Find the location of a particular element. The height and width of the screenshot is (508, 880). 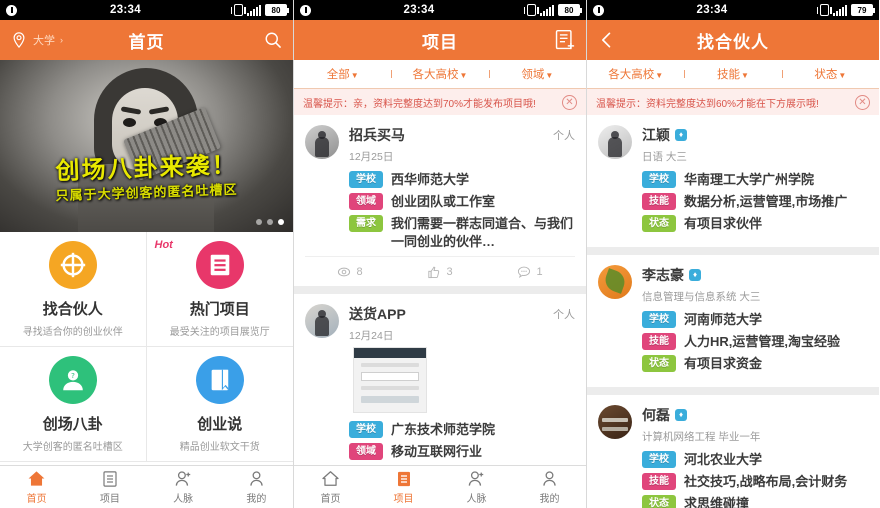

filter-label: 各大高校 is located at coordinates (631, 75).